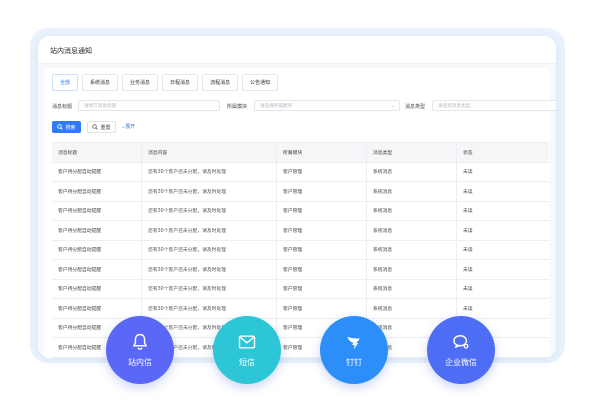  What do you see at coordinates (327, 105) in the screenshot?
I see `module-select: 请选择所属模块 ⌄` at bounding box center [327, 105].